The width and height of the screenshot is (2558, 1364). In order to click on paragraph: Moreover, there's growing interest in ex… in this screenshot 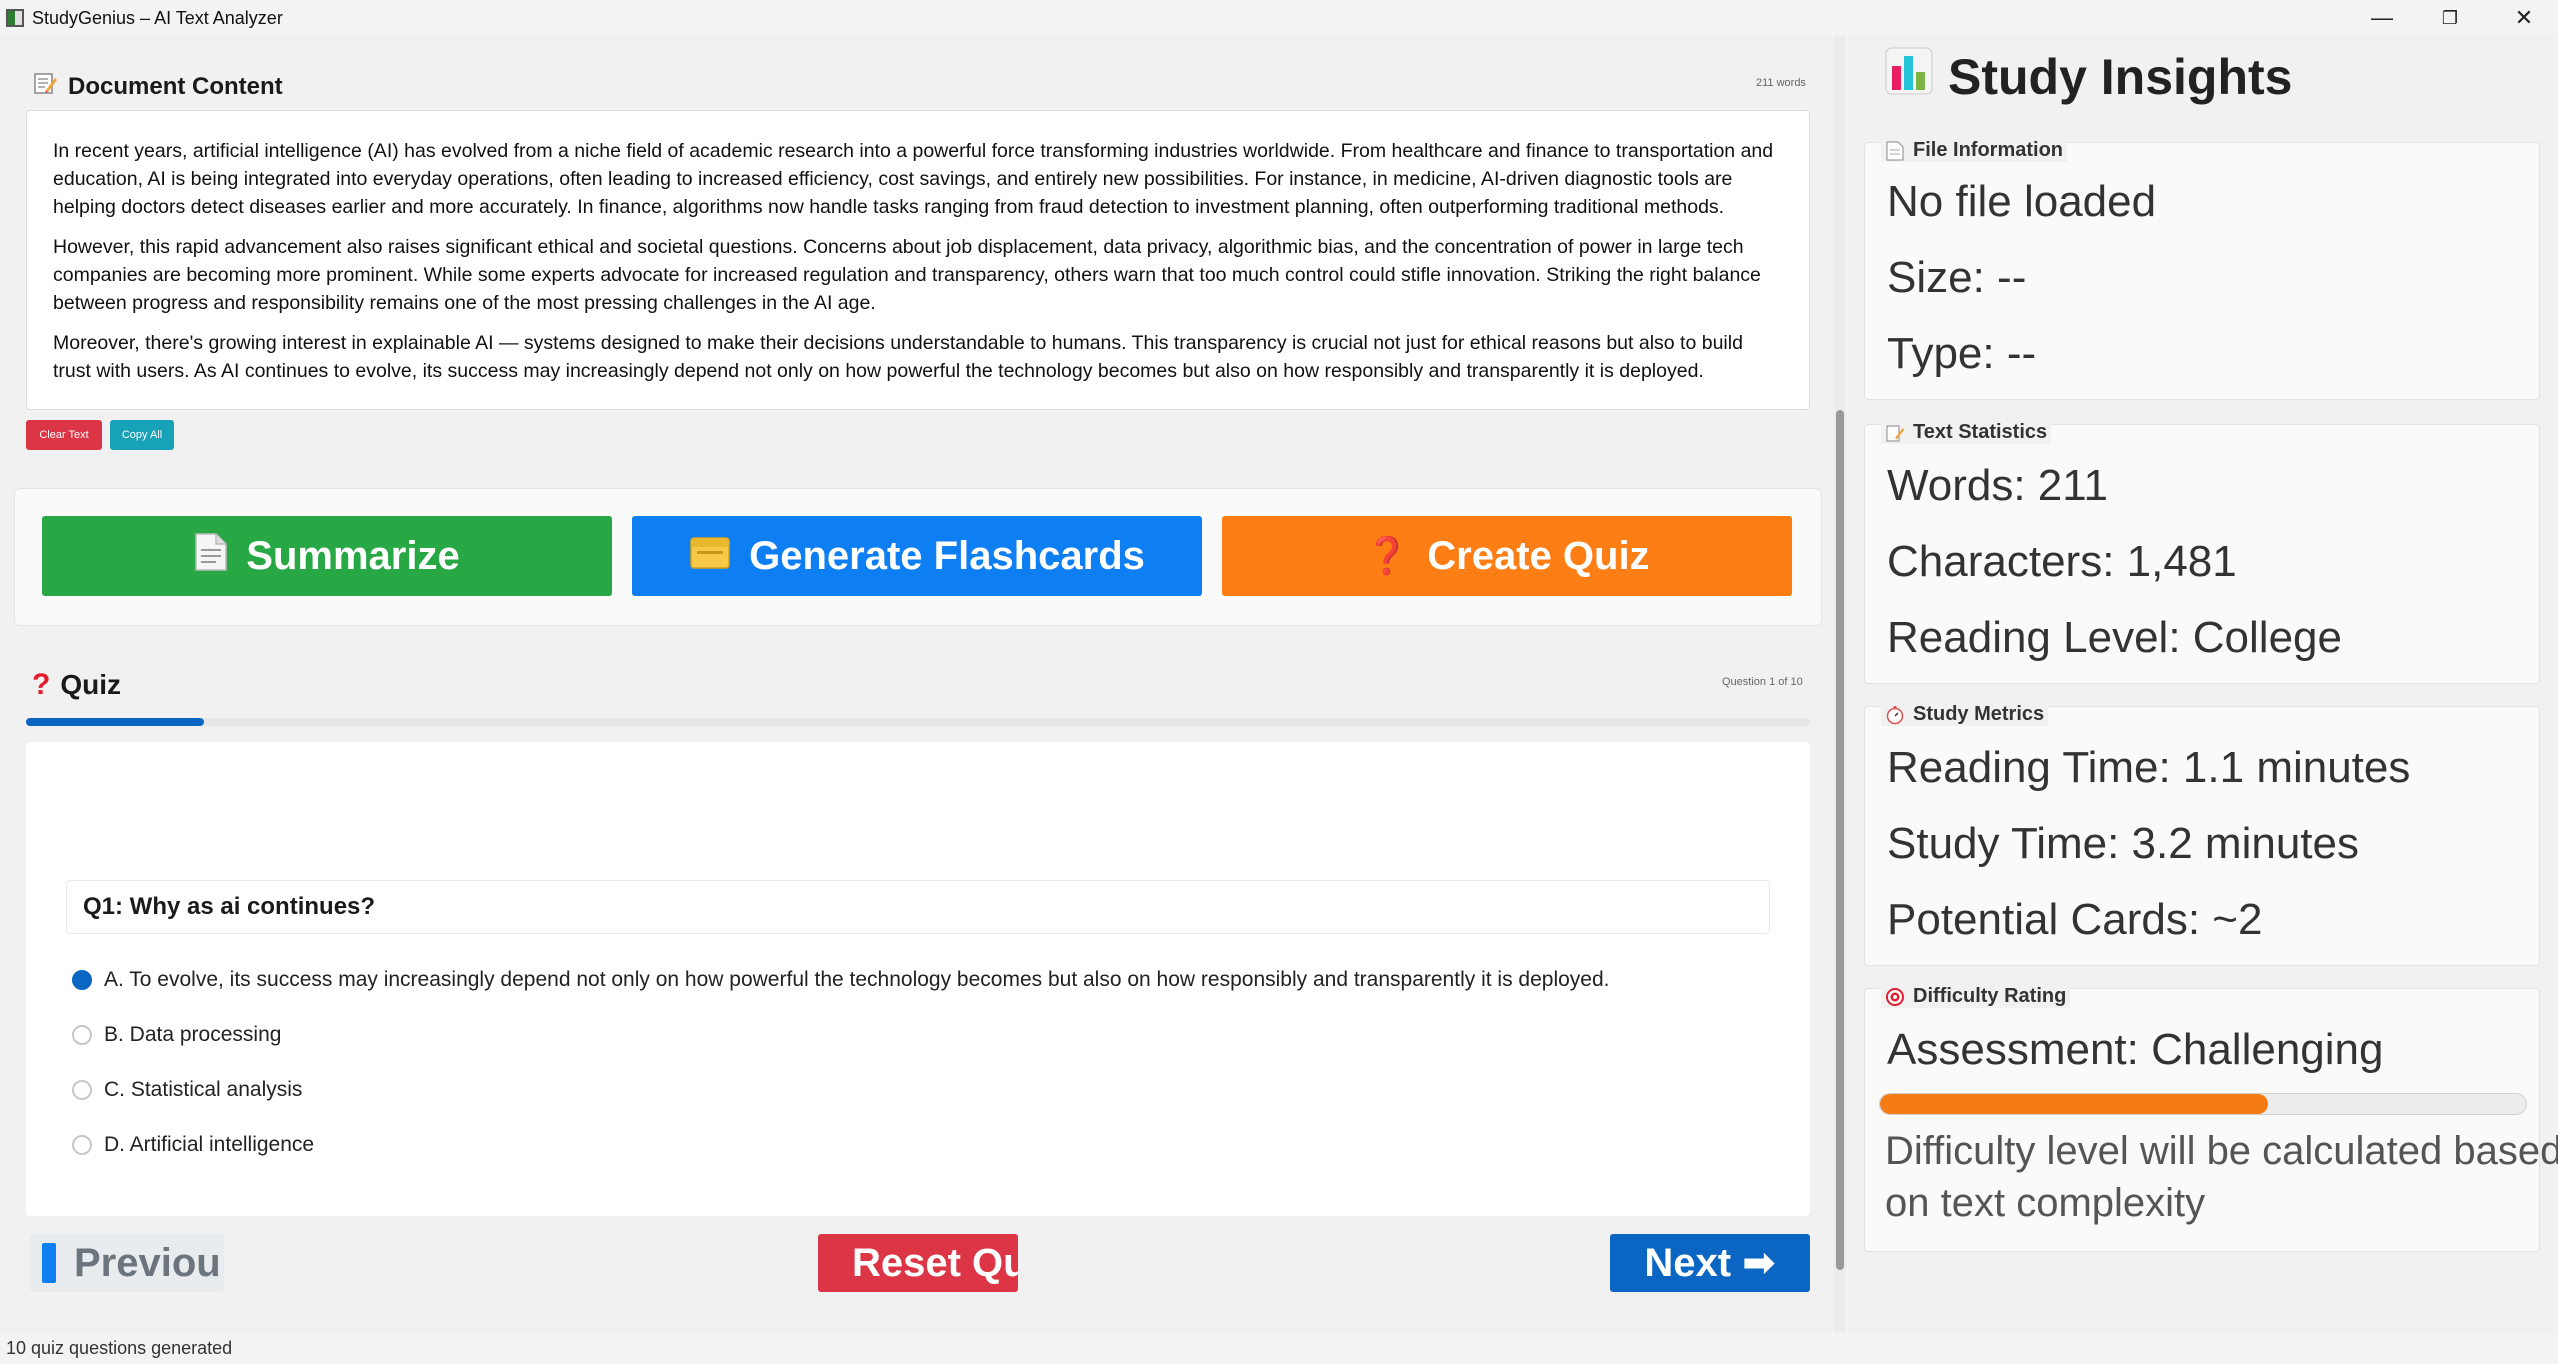, I will do `click(898, 357)`.